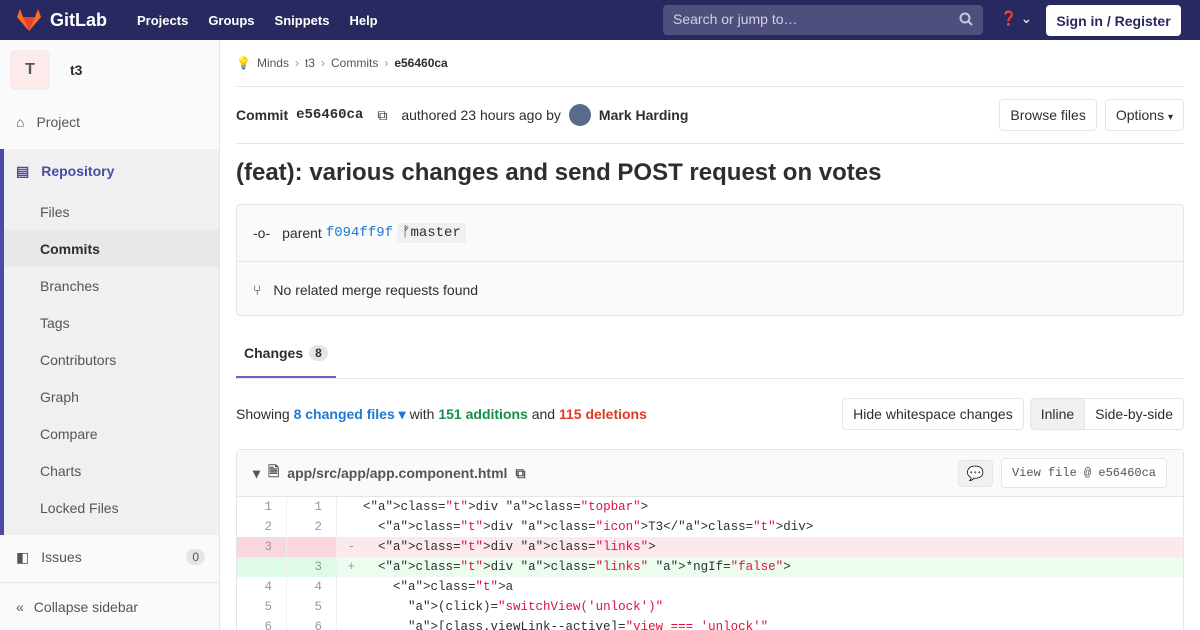  I want to click on inline-view-button: Inline, so click(1057, 414).